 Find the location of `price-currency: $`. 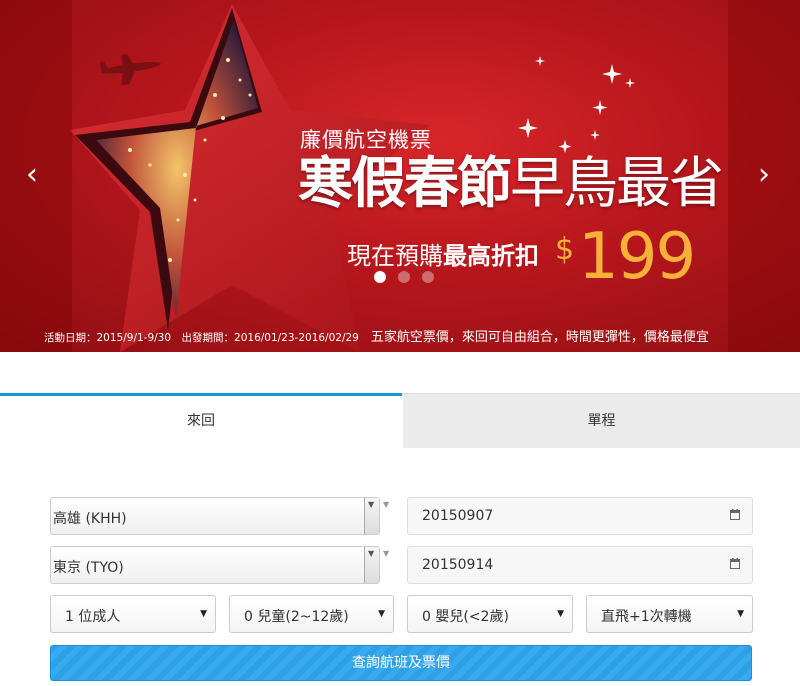

price-currency: $ is located at coordinates (565, 249).